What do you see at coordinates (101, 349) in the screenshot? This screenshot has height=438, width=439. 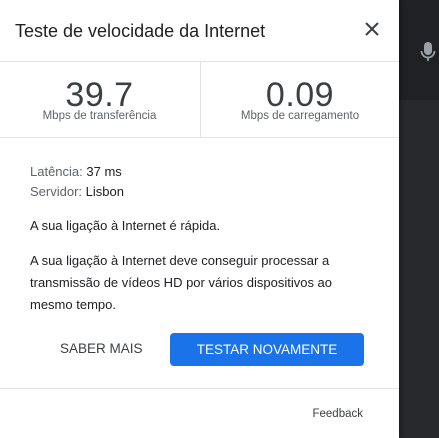 I see `learn-more-button: SABER MAIS` at bounding box center [101, 349].